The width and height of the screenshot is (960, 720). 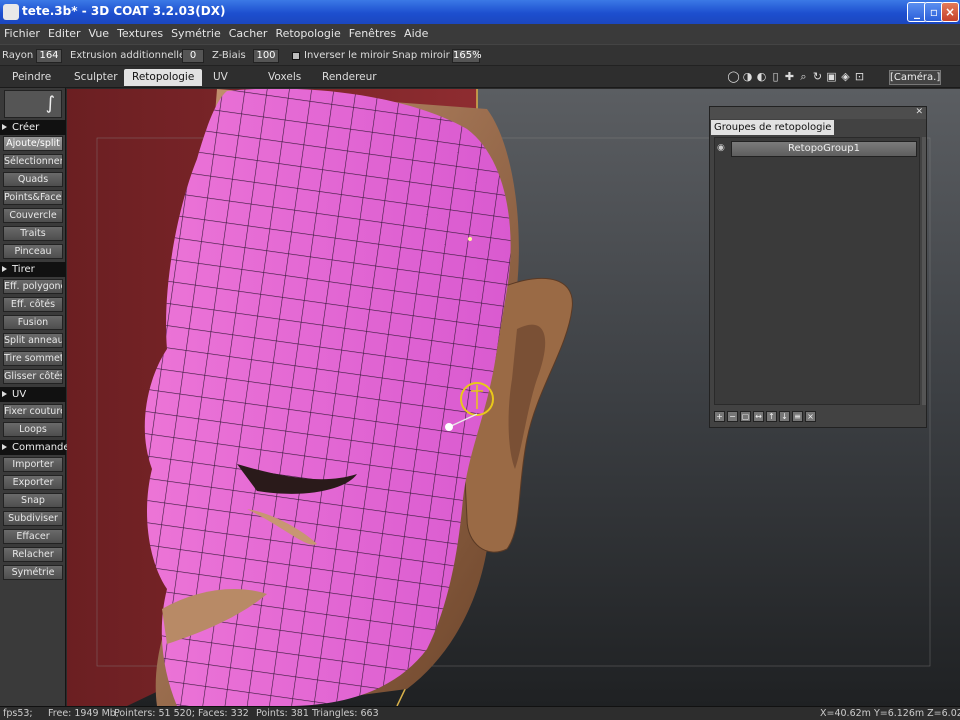 What do you see at coordinates (761, 77) in the screenshot?
I see `lighting-icon: ◐` at bounding box center [761, 77].